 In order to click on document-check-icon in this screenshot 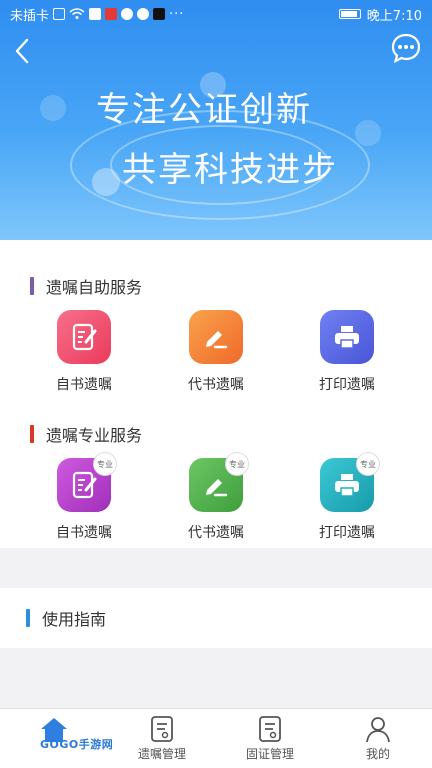, I will do `click(270, 729)`.